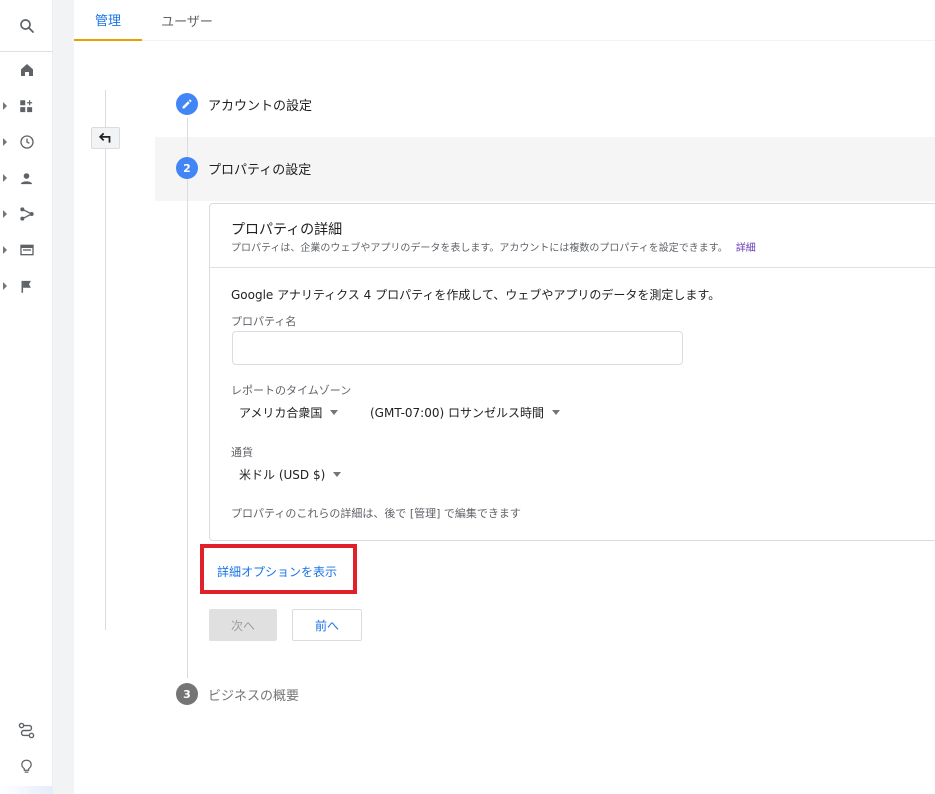 The image size is (935, 794). I want to click on display-icon, so click(26, 250).